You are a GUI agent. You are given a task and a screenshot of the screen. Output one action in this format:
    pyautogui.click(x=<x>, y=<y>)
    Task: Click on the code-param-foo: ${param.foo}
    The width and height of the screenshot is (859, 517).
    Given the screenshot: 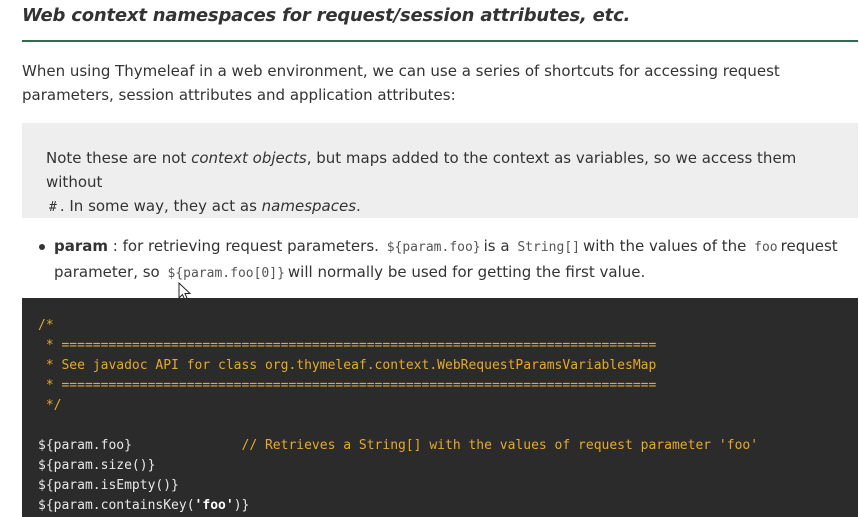 What is the action you would take?
    pyautogui.click(x=85, y=445)
    